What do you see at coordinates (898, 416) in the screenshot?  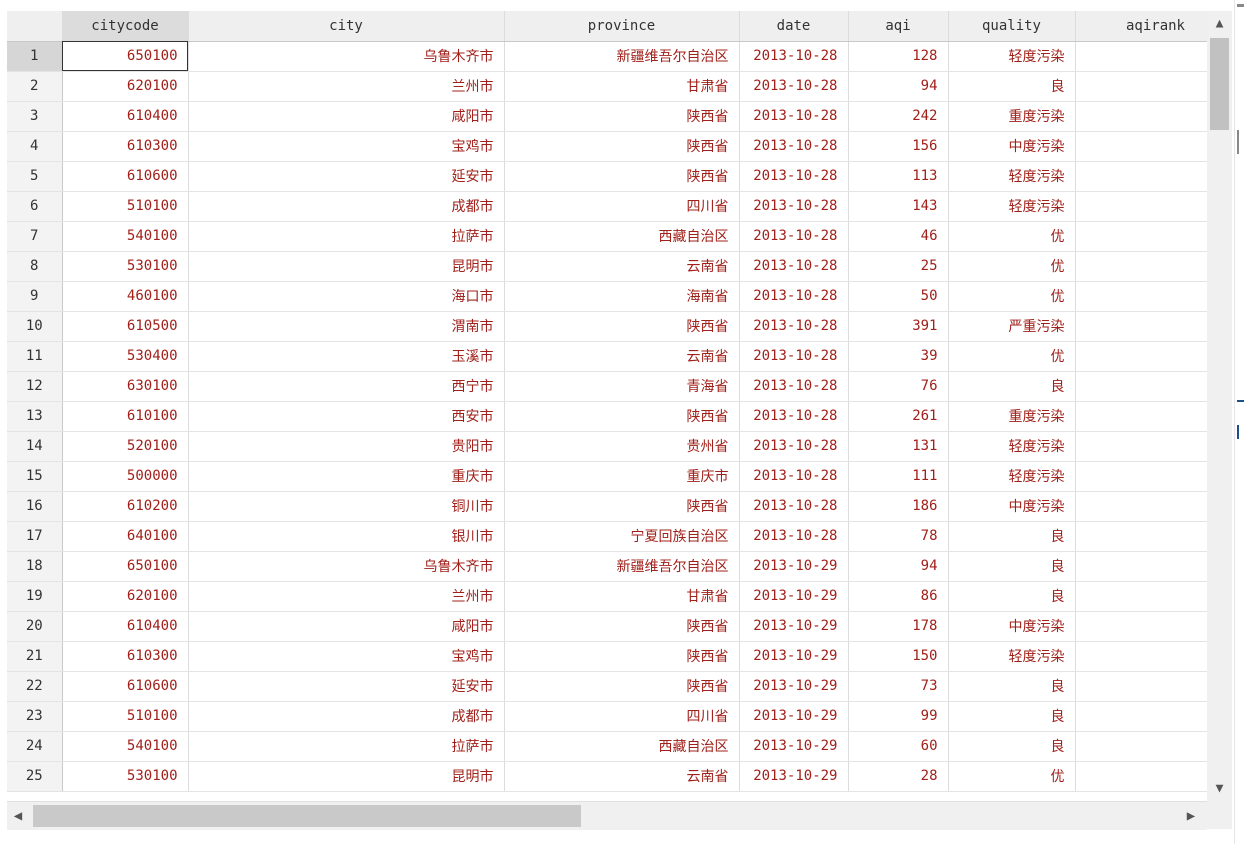 I see `cell-aqi: 261` at bounding box center [898, 416].